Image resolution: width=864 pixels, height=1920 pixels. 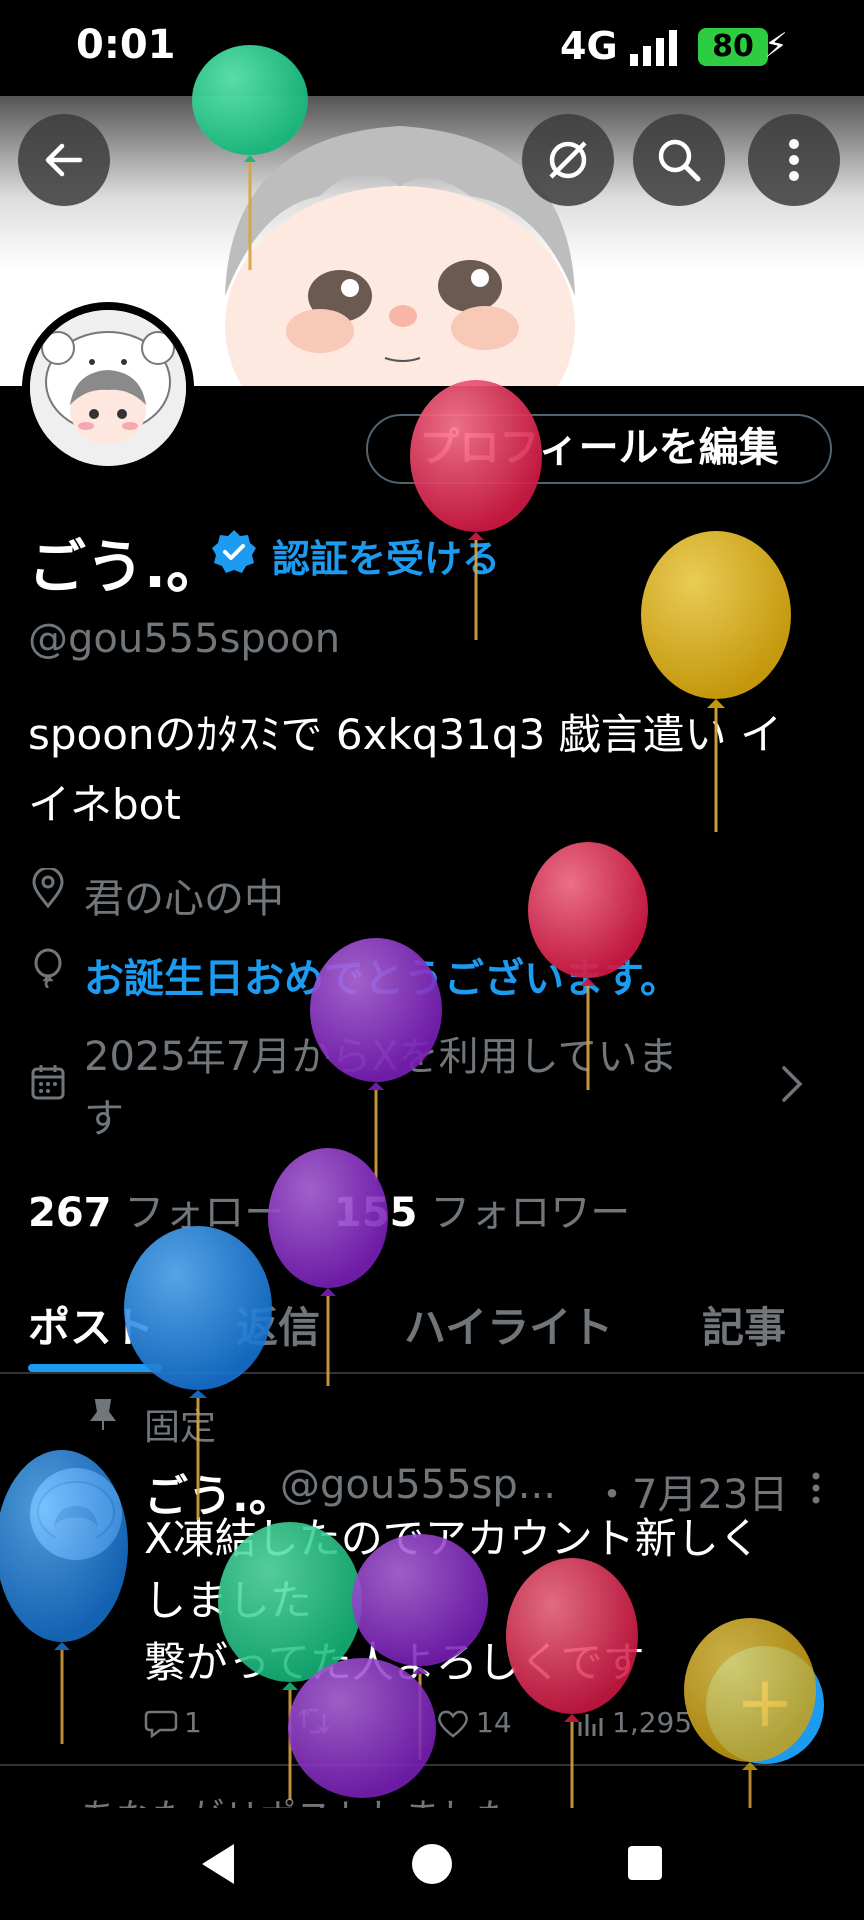 I want to click on views-button: 1,295, so click(x=634, y=1722).